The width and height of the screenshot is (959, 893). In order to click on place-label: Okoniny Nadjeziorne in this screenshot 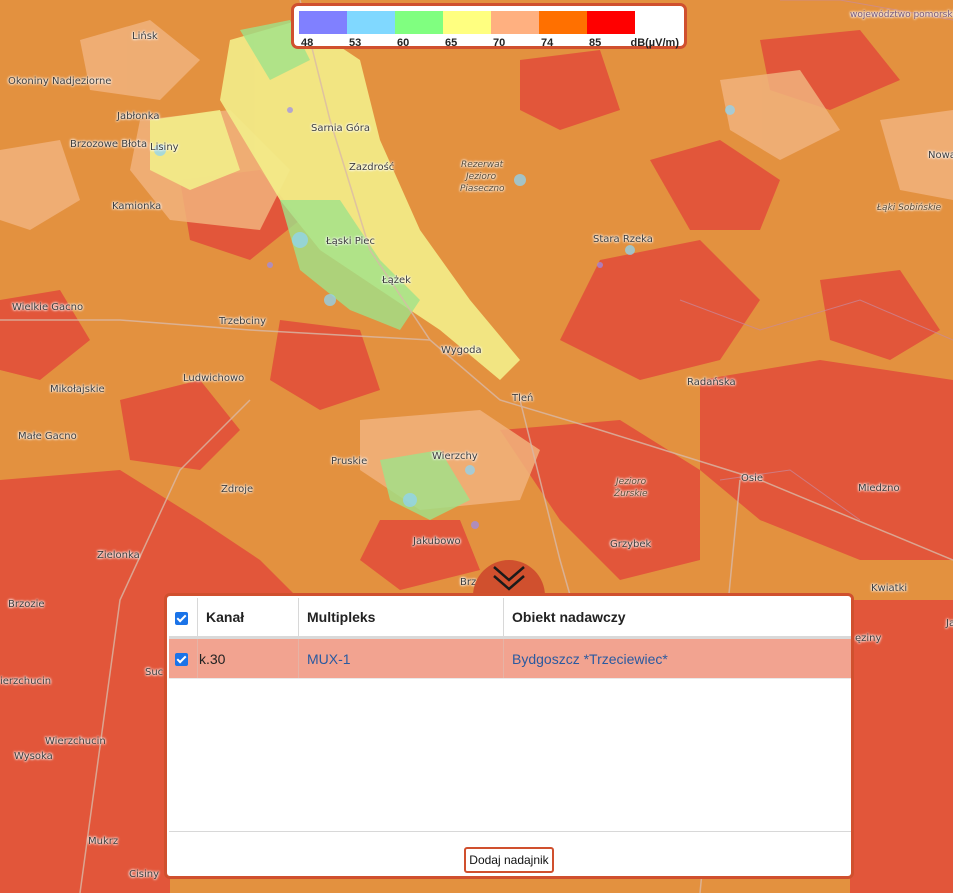, I will do `click(60, 81)`.